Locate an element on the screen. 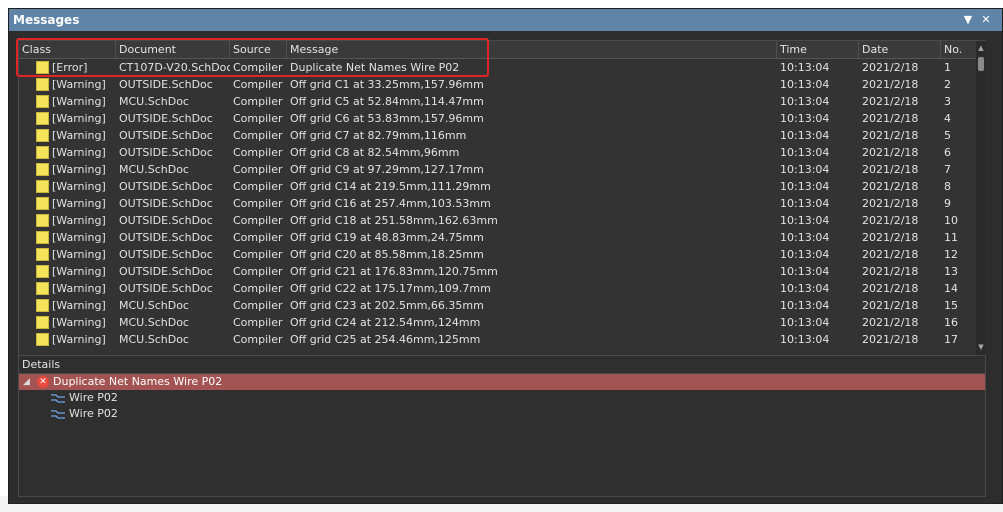 Image resolution: width=1003 pixels, height=512 pixels. details-selected-label: Duplicate Net Names Wire P02 is located at coordinates (138, 381).